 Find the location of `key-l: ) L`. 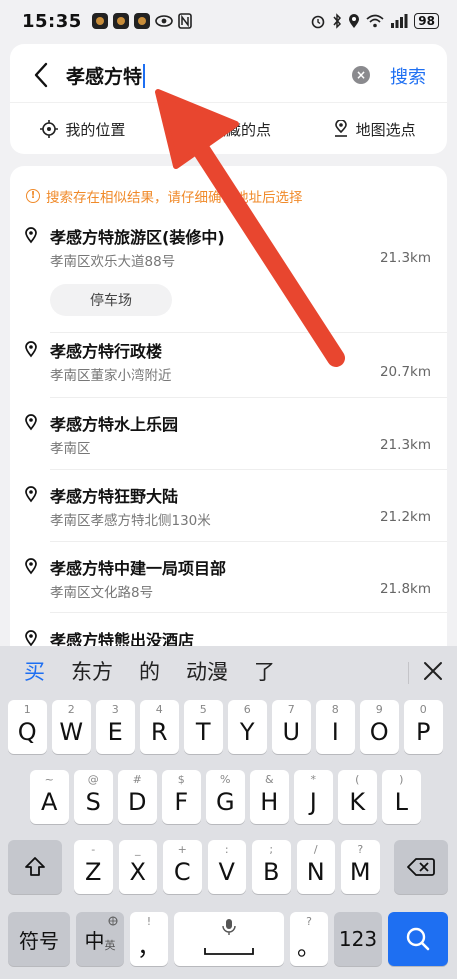

key-l: ) L is located at coordinates (401, 797).